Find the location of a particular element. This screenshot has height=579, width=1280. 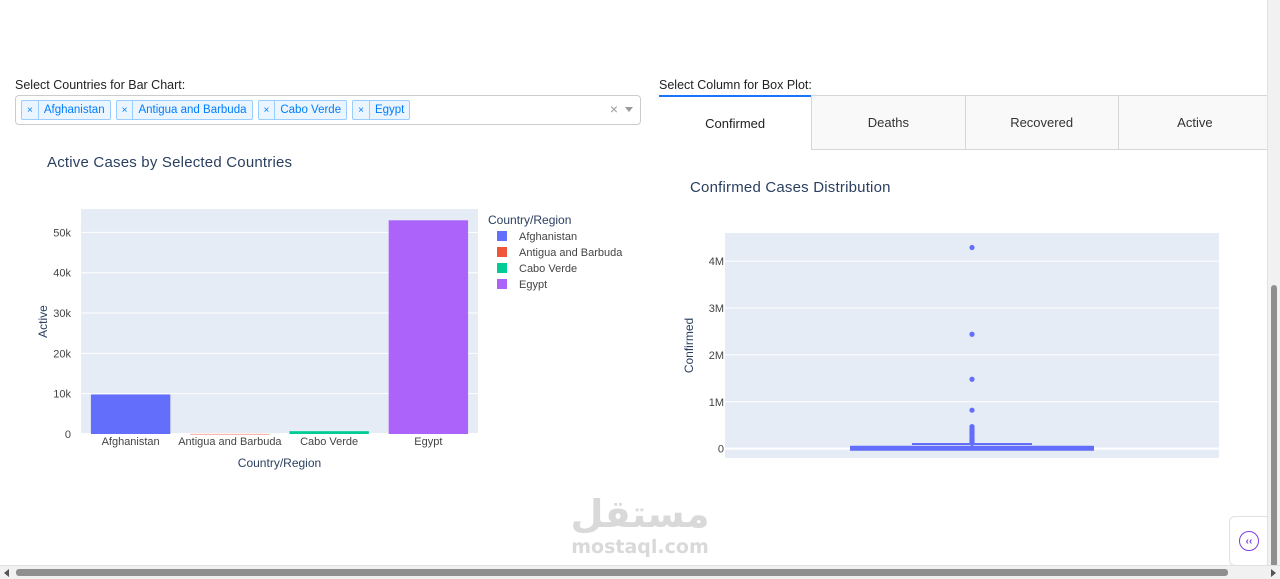

y-tick-label: 50k is located at coordinates (62, 233).